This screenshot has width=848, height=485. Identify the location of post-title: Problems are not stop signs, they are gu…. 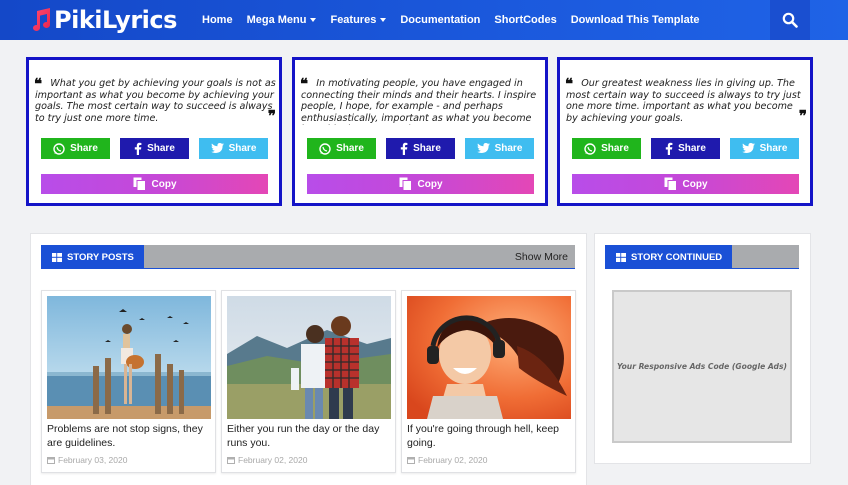
(130, 436).